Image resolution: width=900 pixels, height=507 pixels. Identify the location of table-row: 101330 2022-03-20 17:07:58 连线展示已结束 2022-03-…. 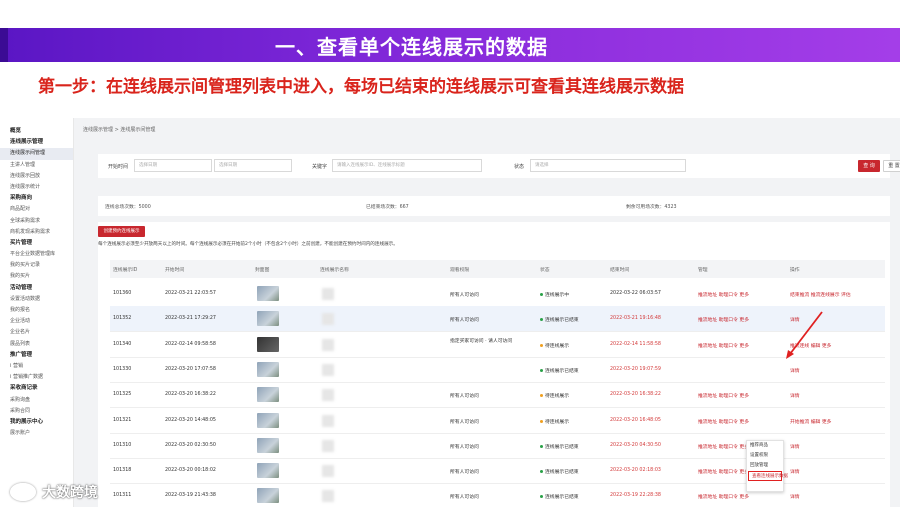
(497, 370).